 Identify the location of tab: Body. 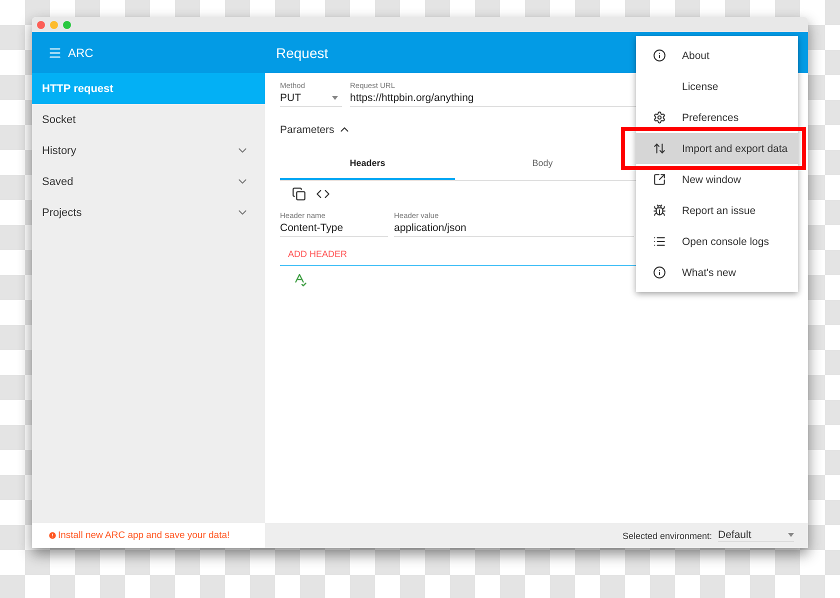
(542, 164).